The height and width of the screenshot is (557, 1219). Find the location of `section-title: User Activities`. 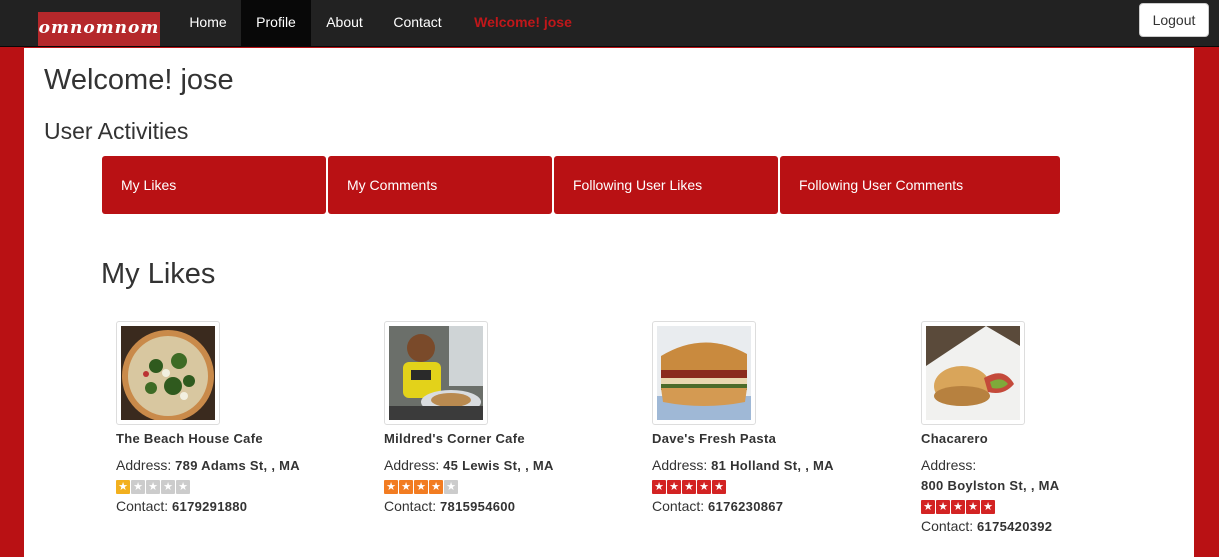

section-title: User Activities is located at coordinates (116, 131).